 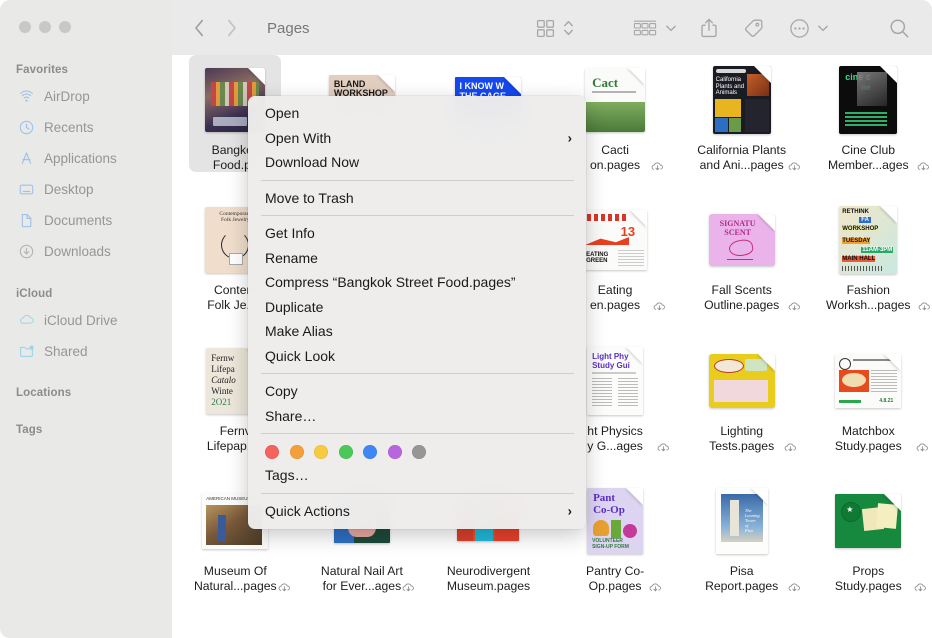 I want to click on tag-color-blue, so click(x=370, y=452).